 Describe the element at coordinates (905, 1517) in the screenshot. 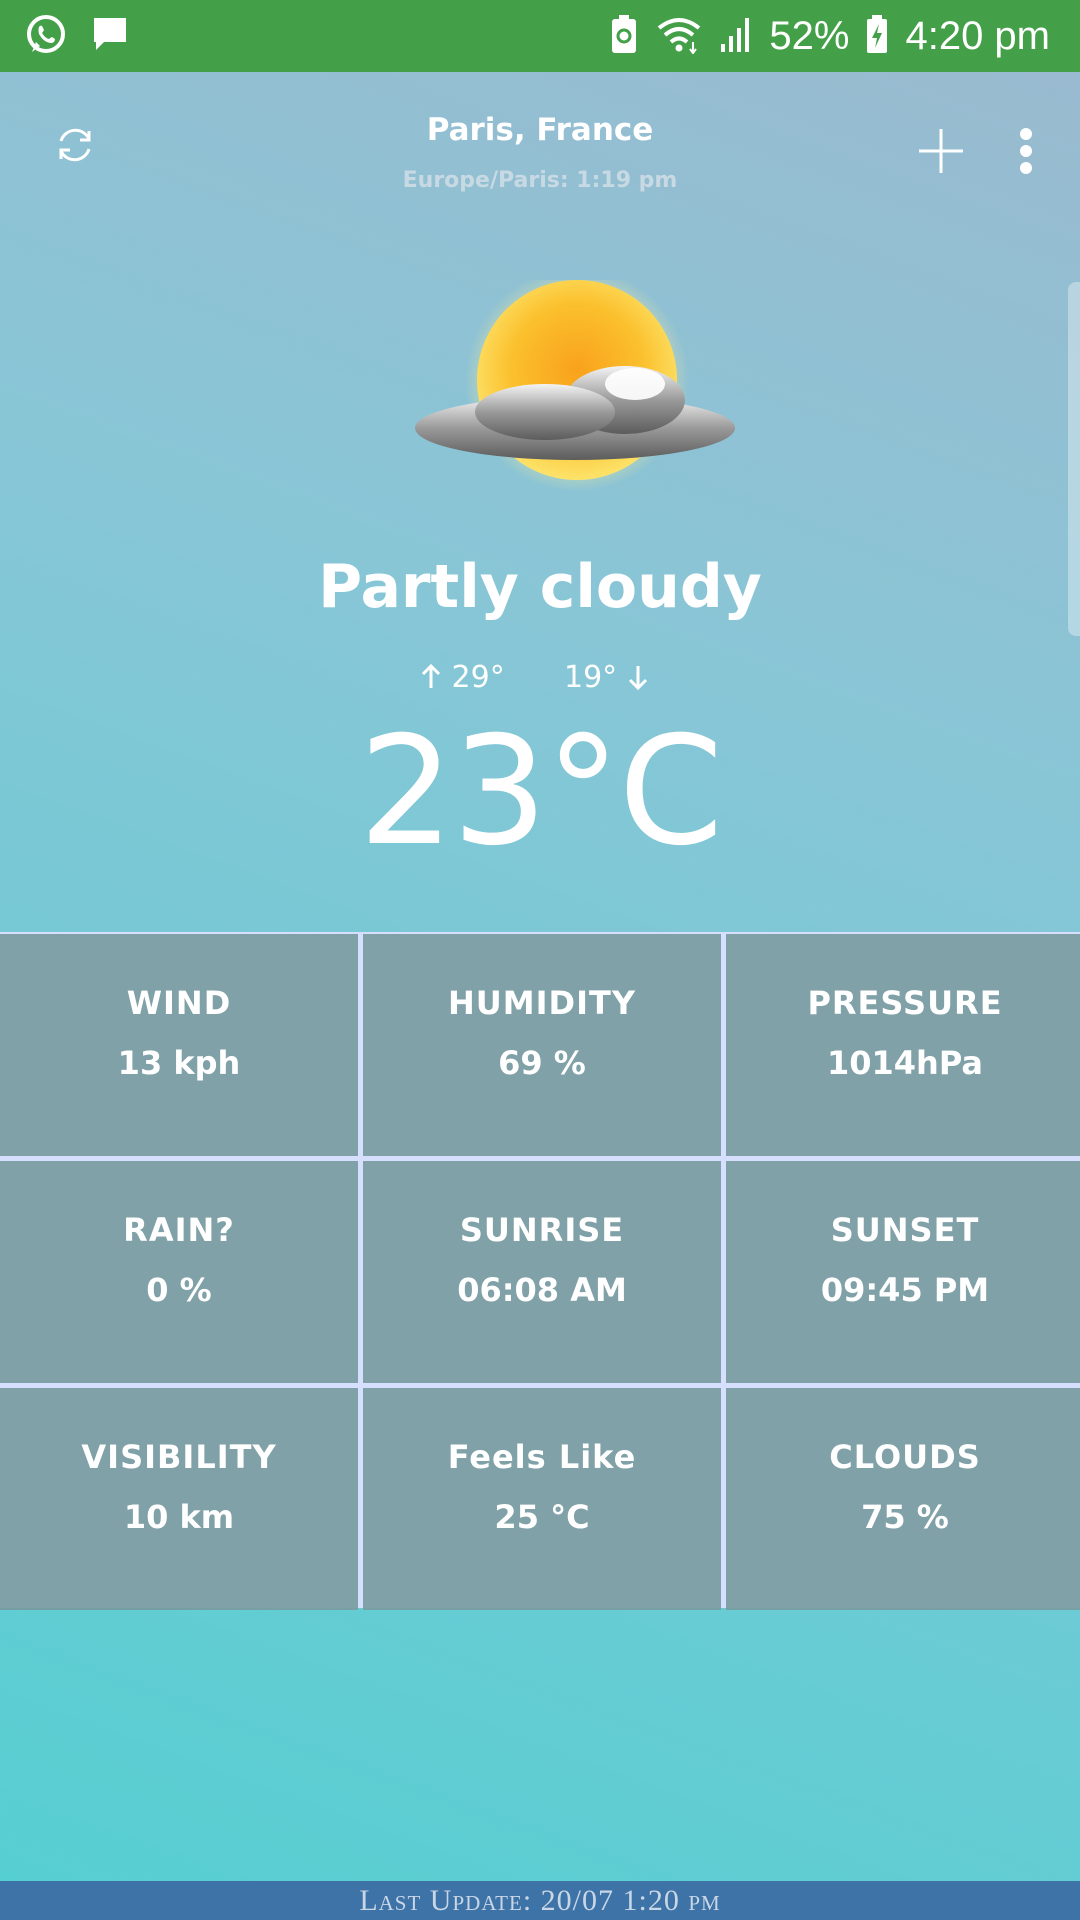

I see `detail-value: 75 %` at that location.